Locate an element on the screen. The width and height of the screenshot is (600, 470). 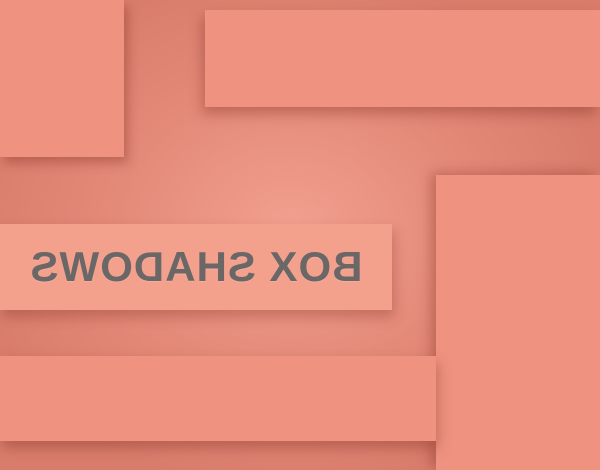
panel-bottom is located at coordinates (218, 398).